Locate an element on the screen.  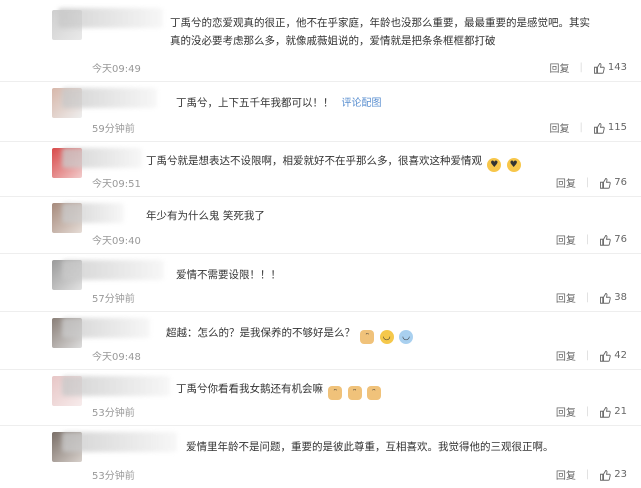
comment-item: 丁禹兮你看看我女鹅还有机会嘛 ᵔ ᵔ ᵔ 53分钟前 回复 | 21 is located at coordinates (320, 398).